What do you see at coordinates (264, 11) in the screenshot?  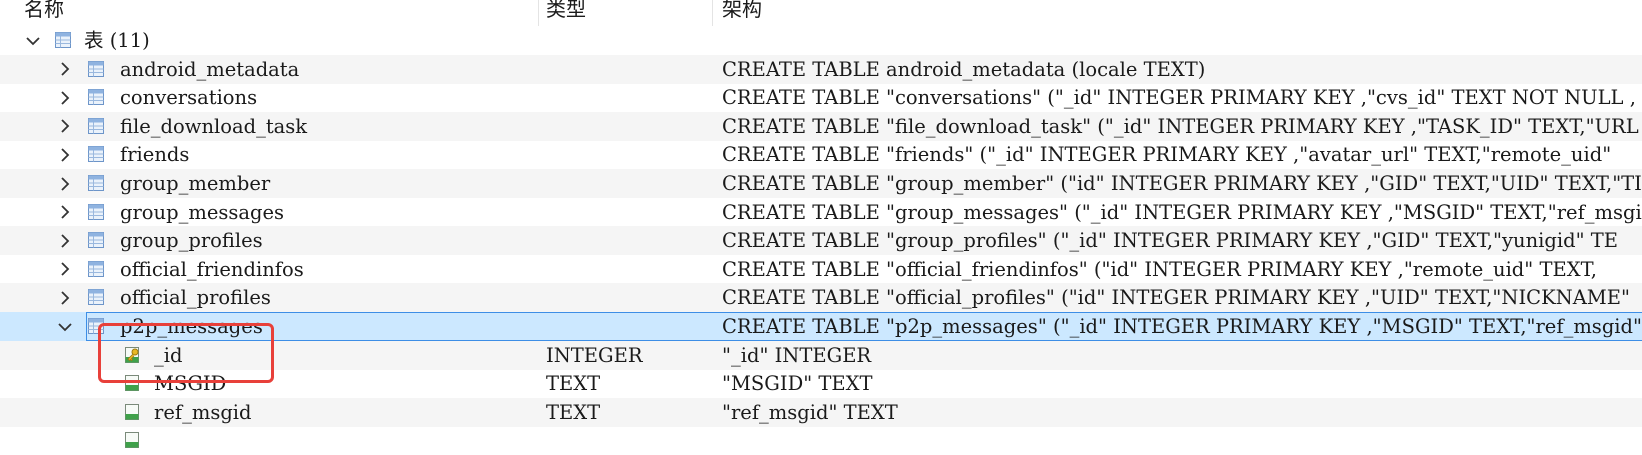 I see `column-header-name: 名称` at bounding box center [264, 11].